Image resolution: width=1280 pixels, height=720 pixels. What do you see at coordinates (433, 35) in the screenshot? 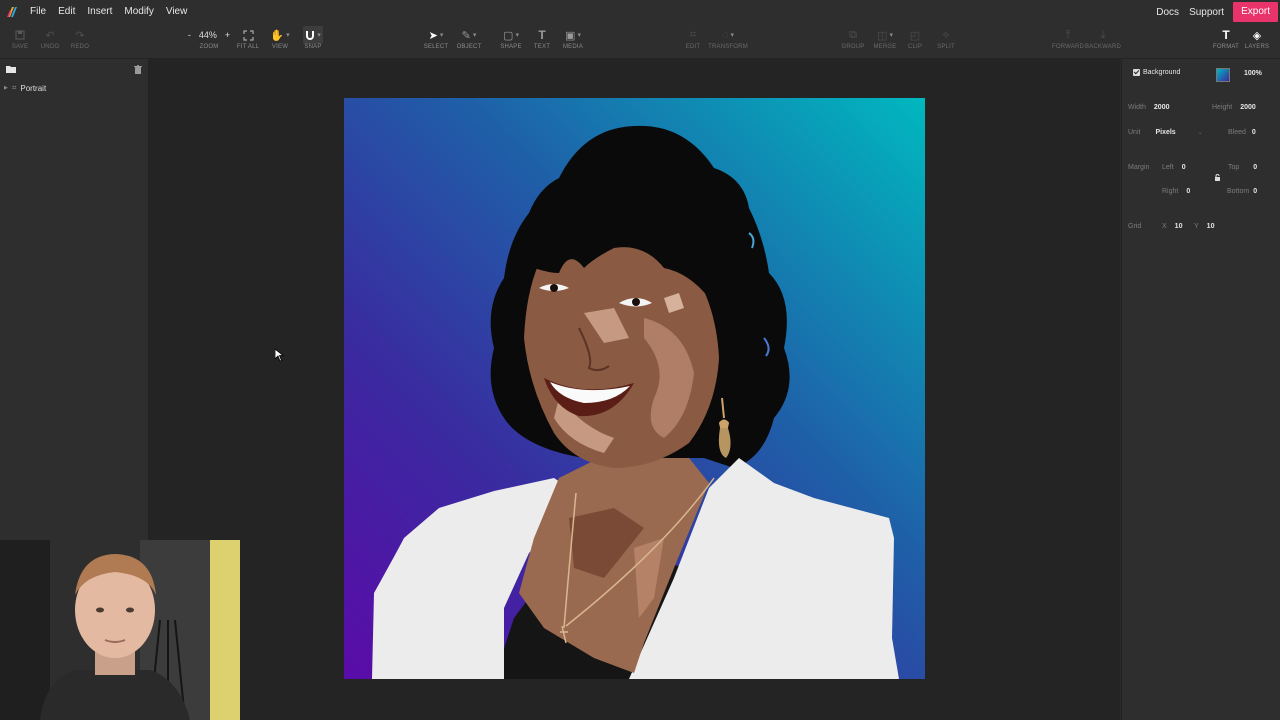
I see `pointer-icon: ➤` at bounding box center [433, 35].